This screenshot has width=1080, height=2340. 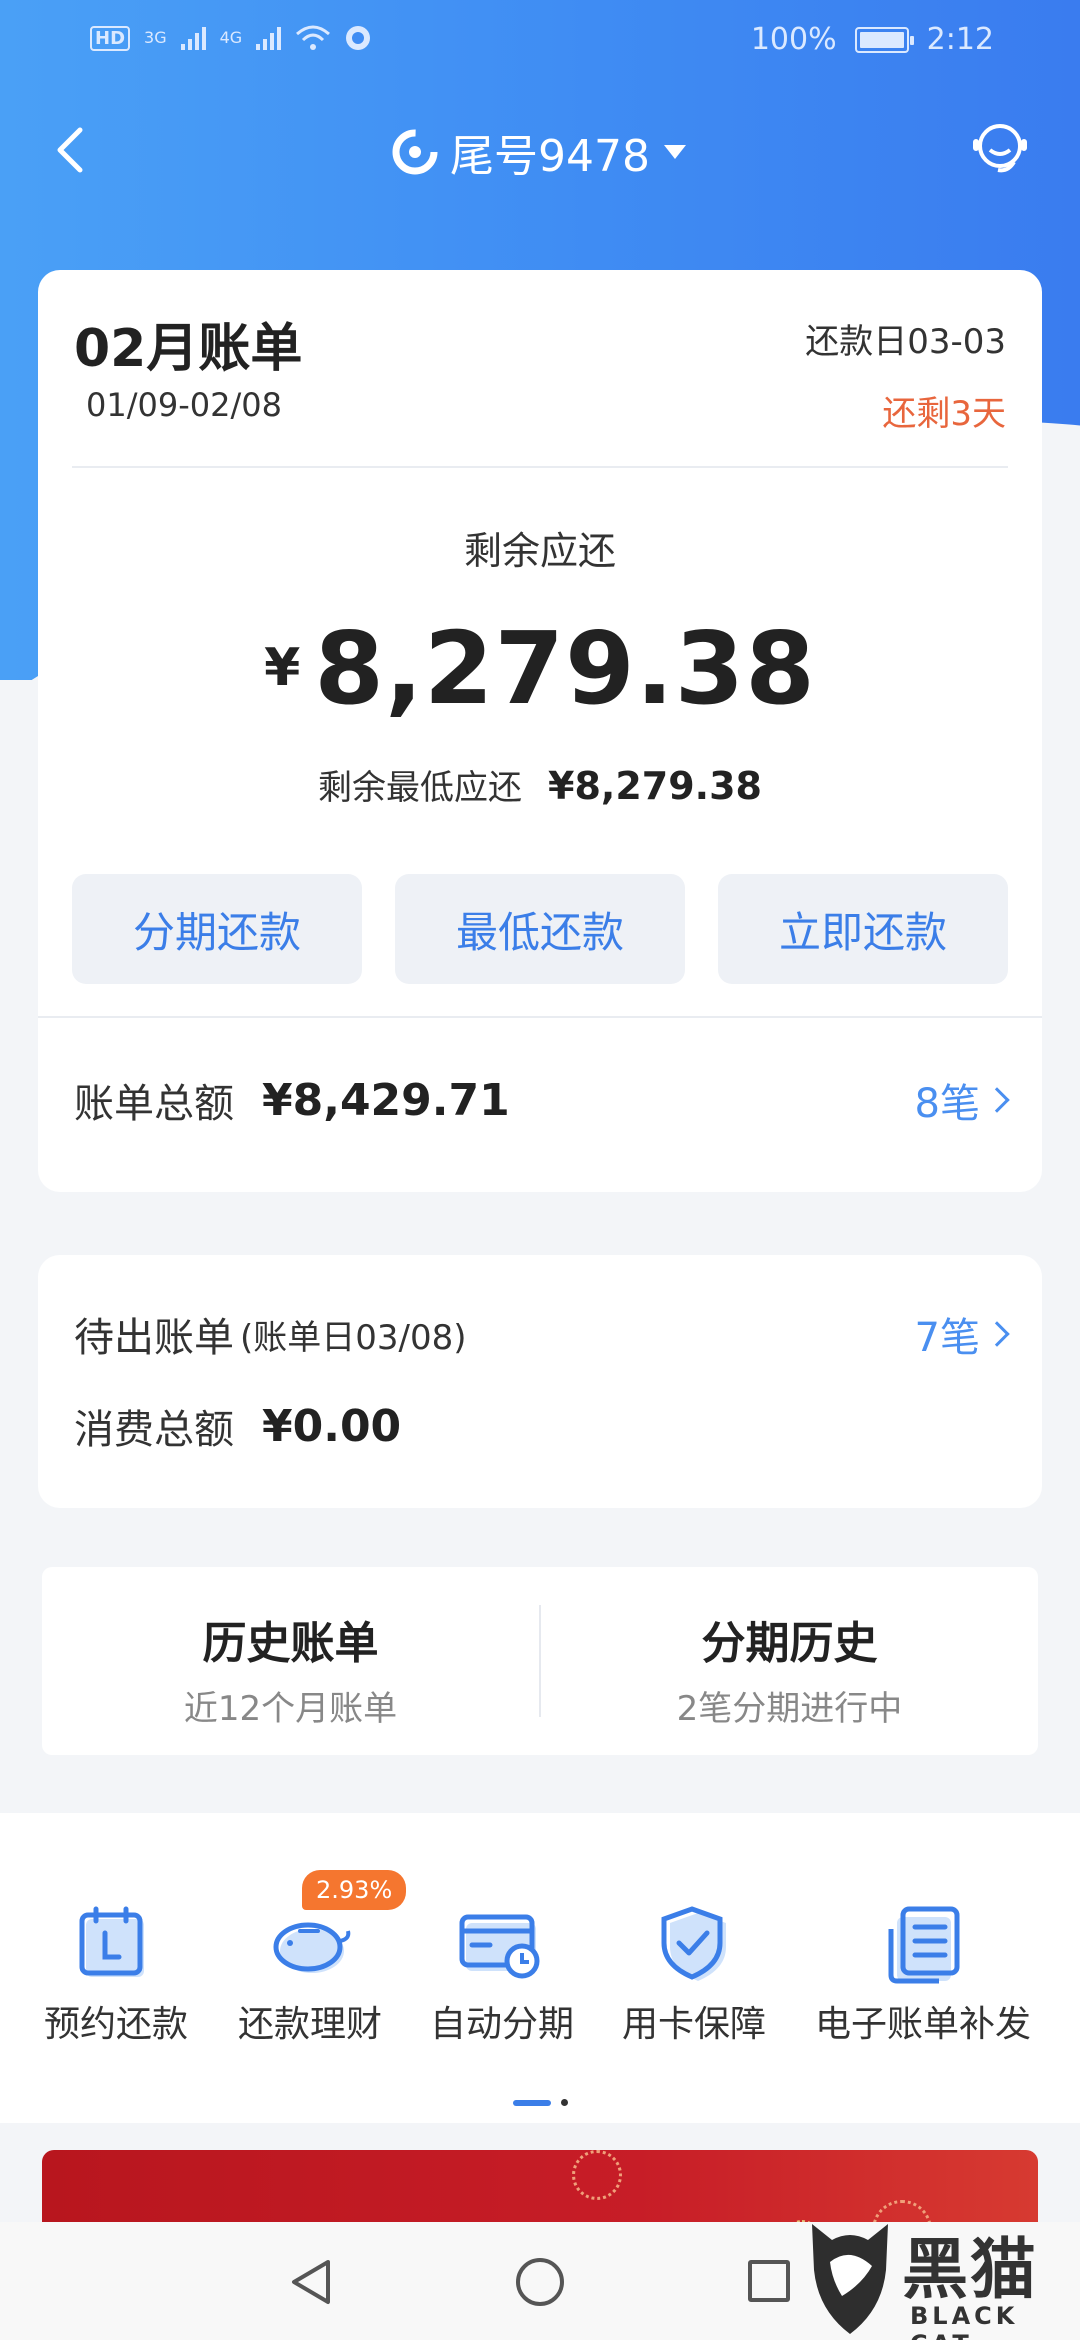 I want to click on bill-total-amount: ¥8,429.71, so click(x=386, y=1100).